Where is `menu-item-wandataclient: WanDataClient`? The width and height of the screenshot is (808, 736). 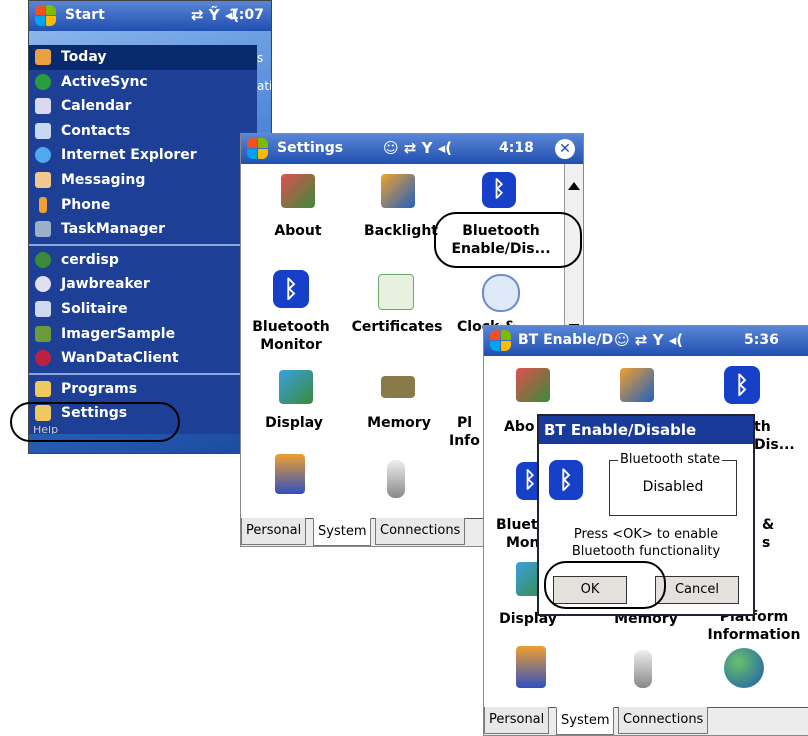
menu-item-wandataclient: WanDataClient is located at coordinates (143, 358).